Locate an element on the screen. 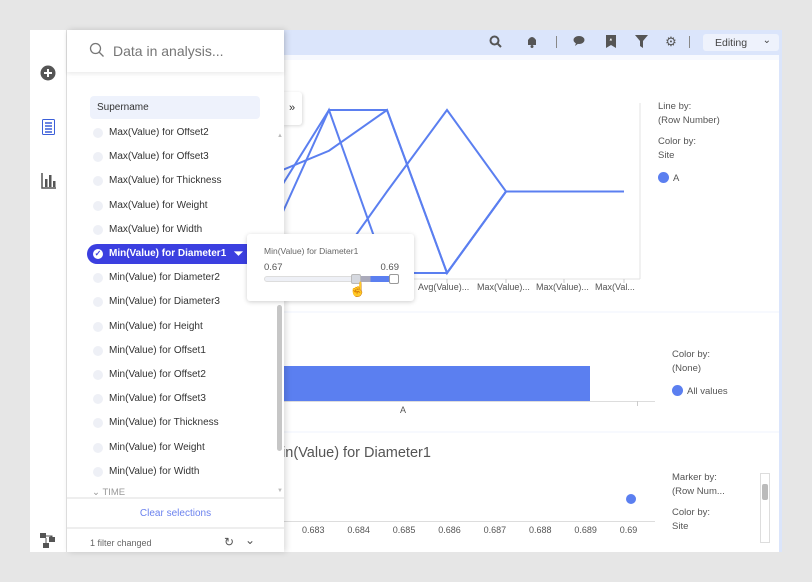  legend-color-by-value: (None) is located at coordinates (700, 369).